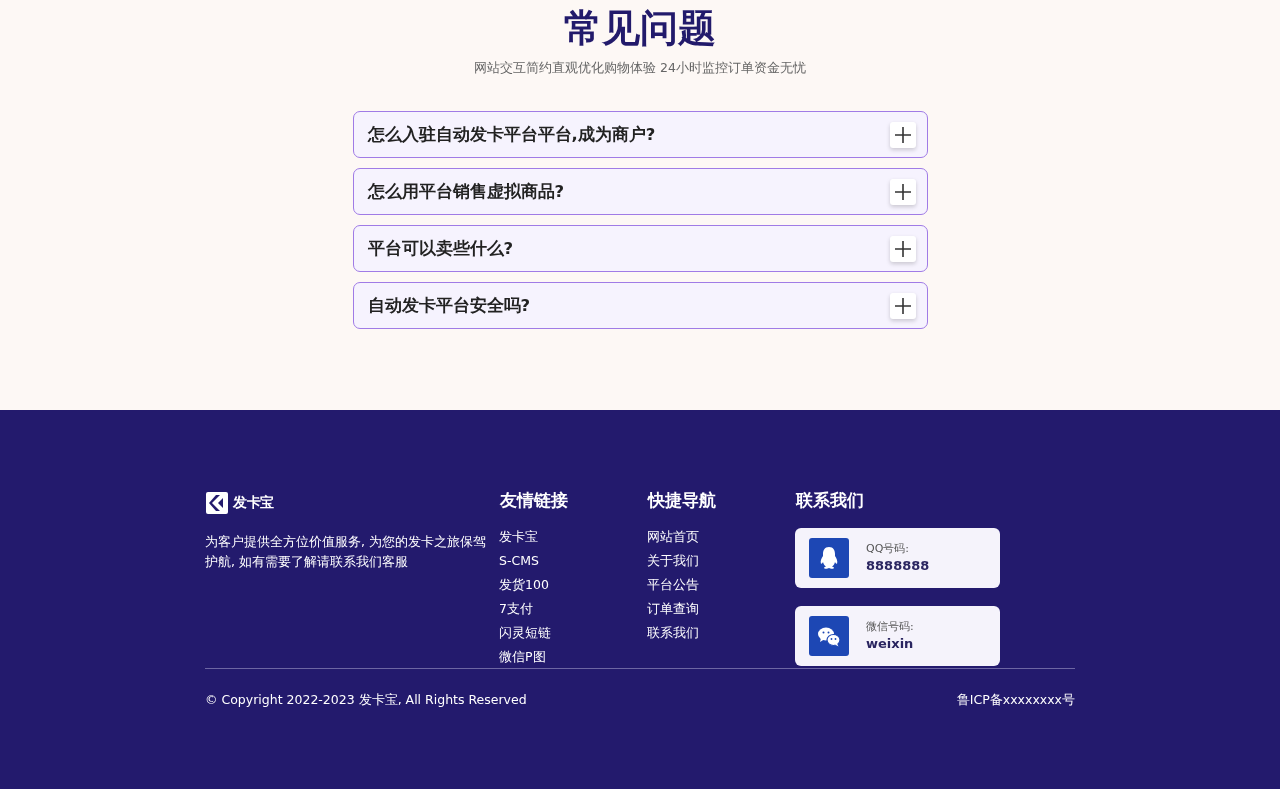 The height and width of the screenshot is (789, 1280). What do you see at coordinates (253, 503) in the screenshot?
I see `logo-text: 发卡宝` at bounding box center [253, 503].